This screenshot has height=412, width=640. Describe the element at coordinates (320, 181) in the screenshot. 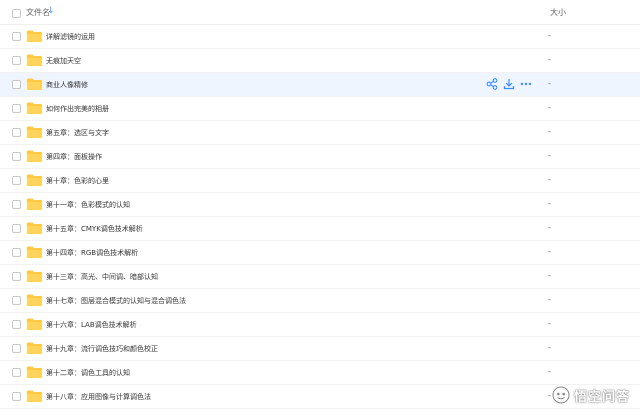

I see `list-item: 第十章：色彩的心里 -` at that location.